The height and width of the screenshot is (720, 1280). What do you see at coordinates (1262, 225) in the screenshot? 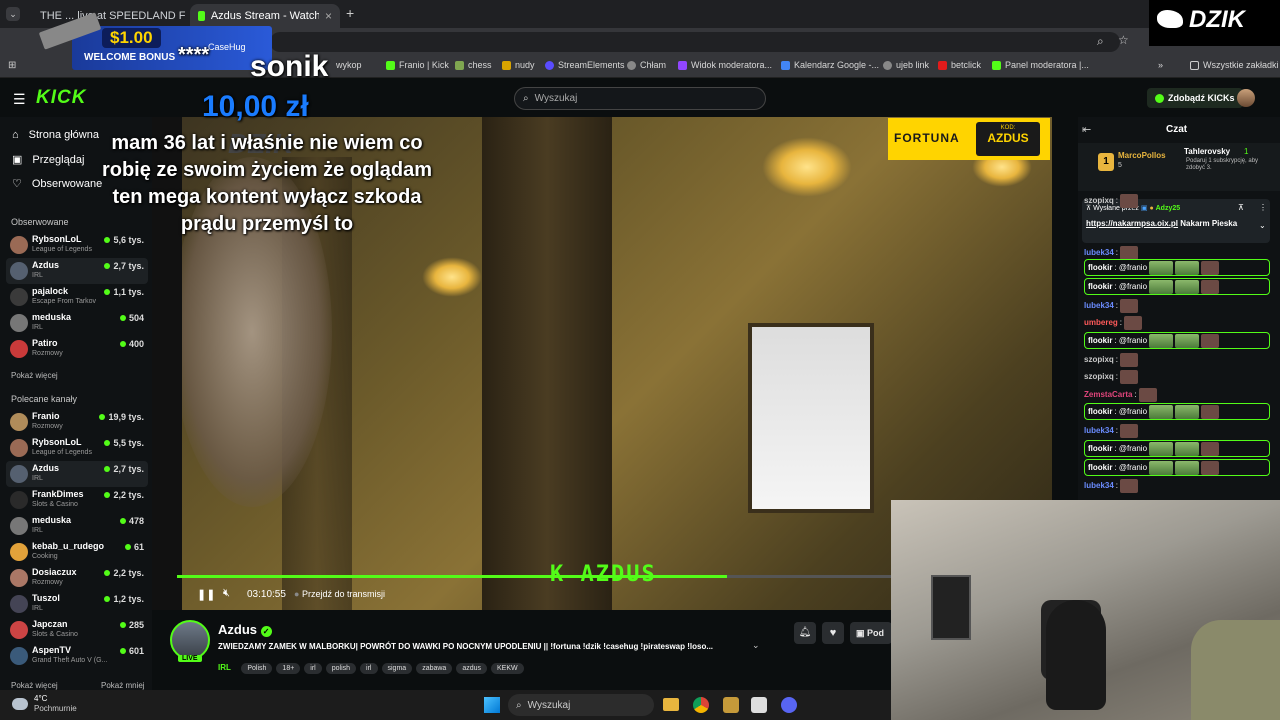
I see `chevron-down-icon: ⌄` at bounding box center [1262, 225].